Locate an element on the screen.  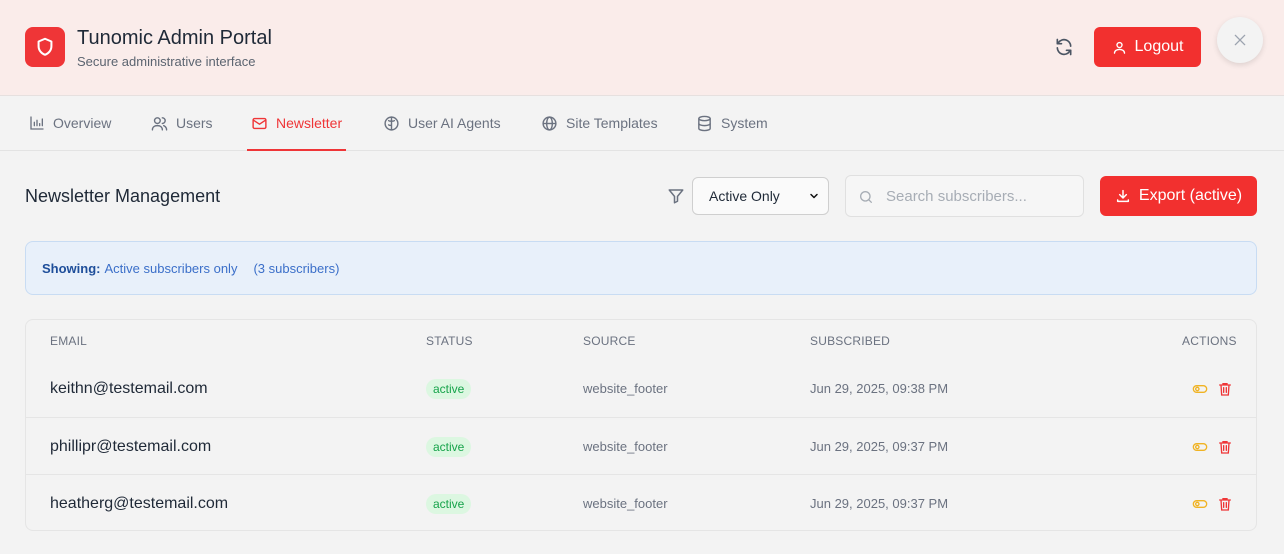
row-email: phillipr@testemail.com is located at coordinates (131, 446).